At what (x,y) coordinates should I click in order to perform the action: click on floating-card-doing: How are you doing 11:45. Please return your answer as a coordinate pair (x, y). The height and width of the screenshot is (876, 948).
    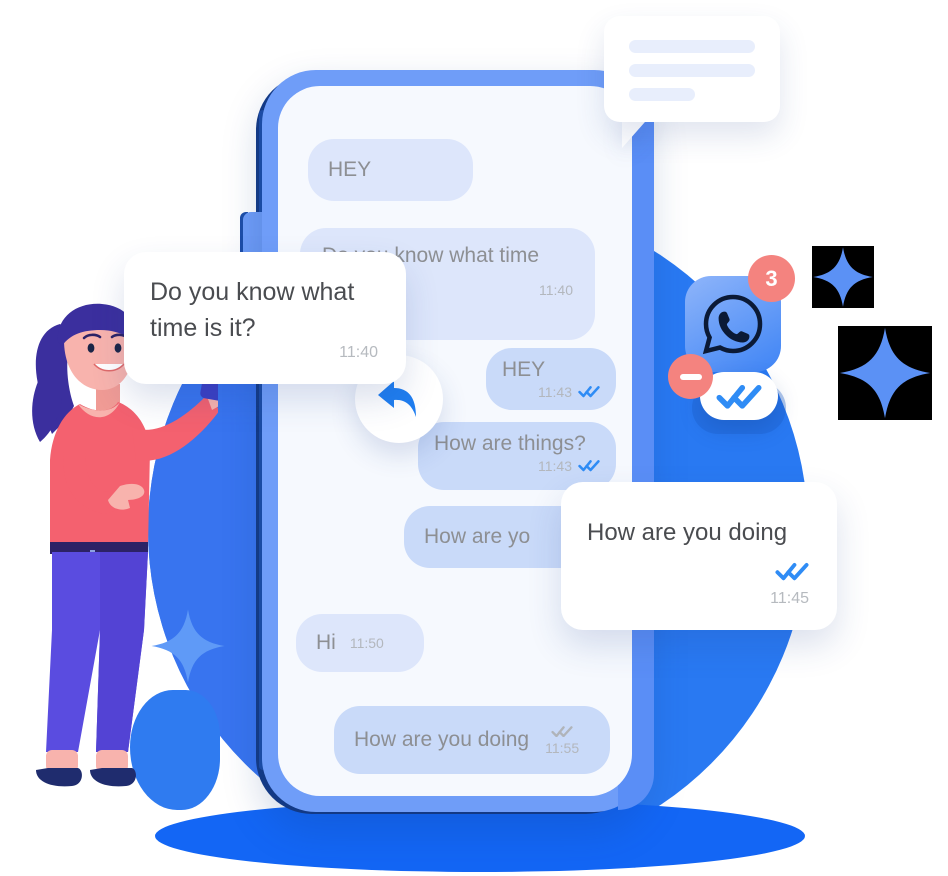
    Looking at the image, I should click on (699, 556).